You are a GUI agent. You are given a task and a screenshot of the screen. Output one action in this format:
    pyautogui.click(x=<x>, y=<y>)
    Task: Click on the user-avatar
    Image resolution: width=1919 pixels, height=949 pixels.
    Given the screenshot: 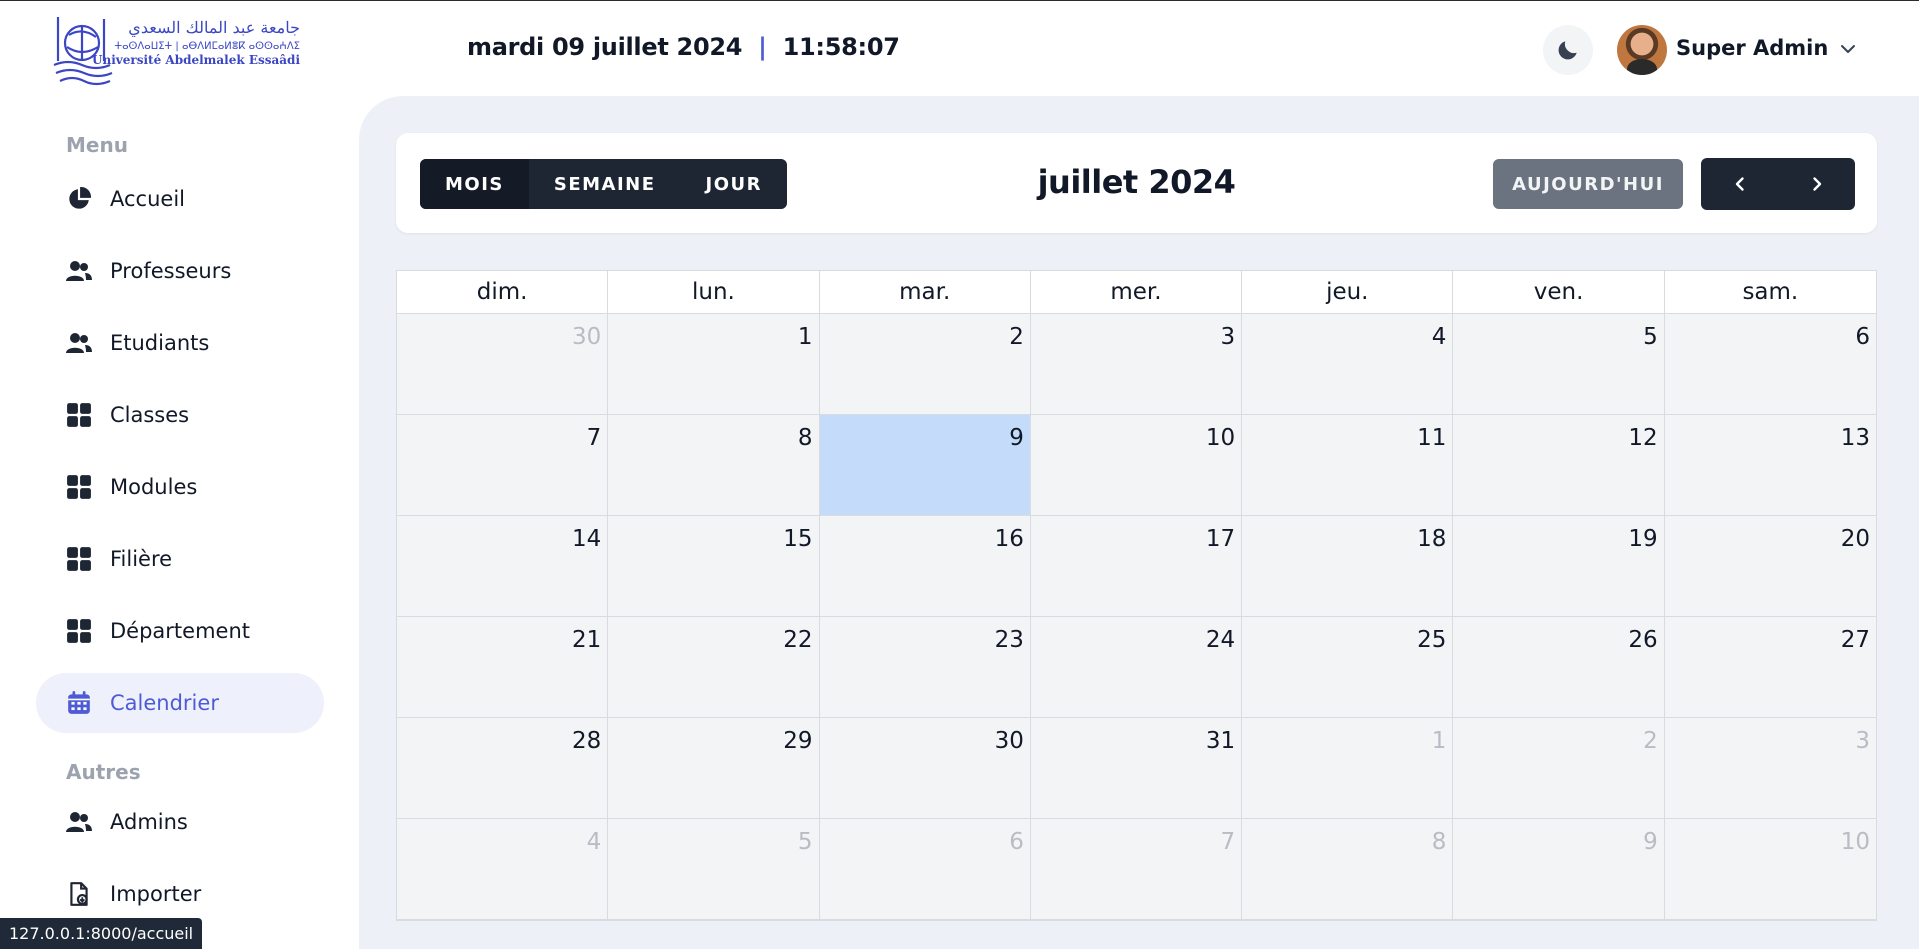 What is the action you would take?
    pyautogui.click(x=1642, y=50)
    